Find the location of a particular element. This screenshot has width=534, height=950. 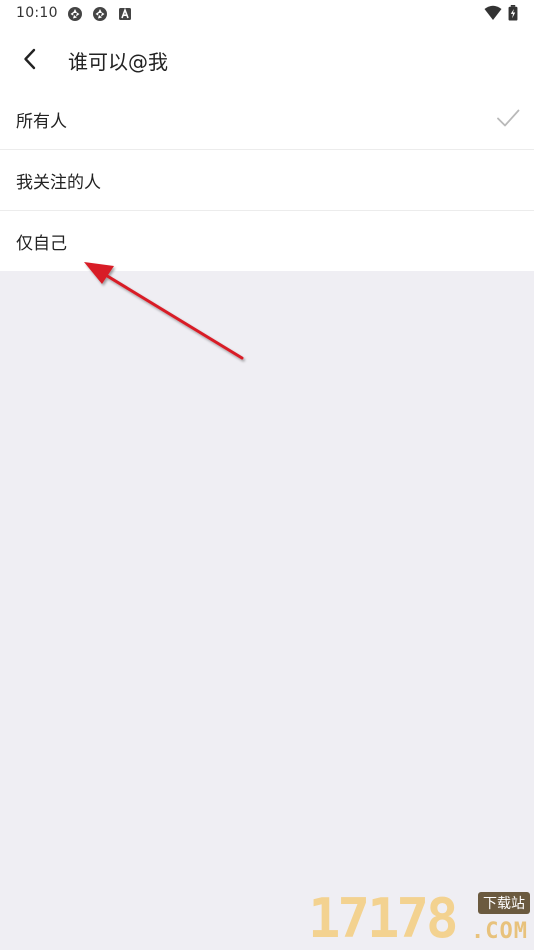

option-only-me: 仅自己 is located at coordinates (267, 241).